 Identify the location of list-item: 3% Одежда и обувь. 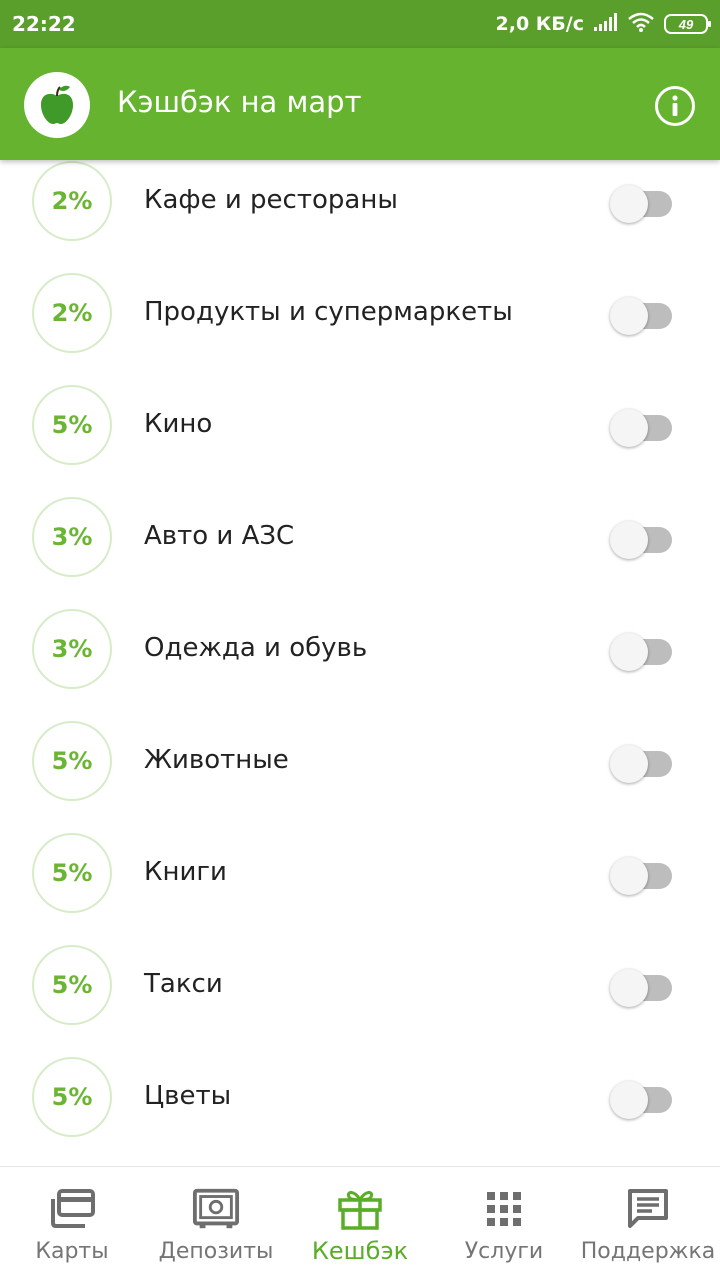
(360, 649).